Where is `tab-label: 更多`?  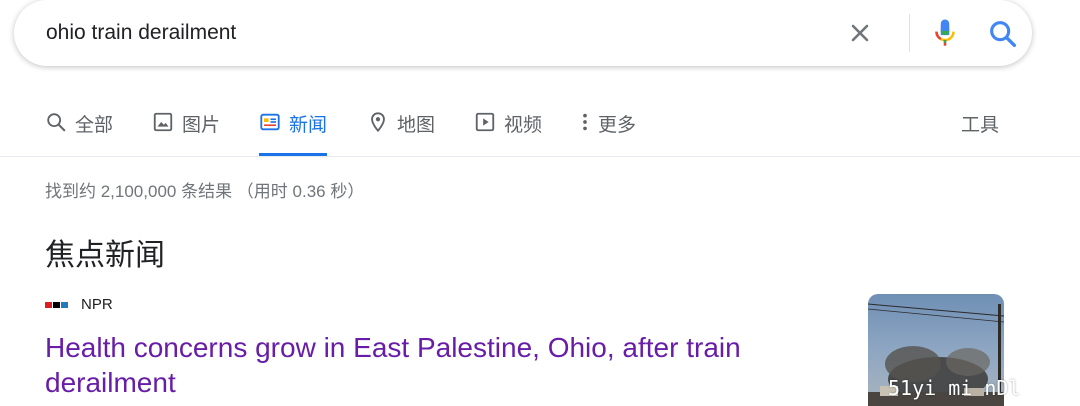 tab-label: 更多 is located at coordinates (617, 125).